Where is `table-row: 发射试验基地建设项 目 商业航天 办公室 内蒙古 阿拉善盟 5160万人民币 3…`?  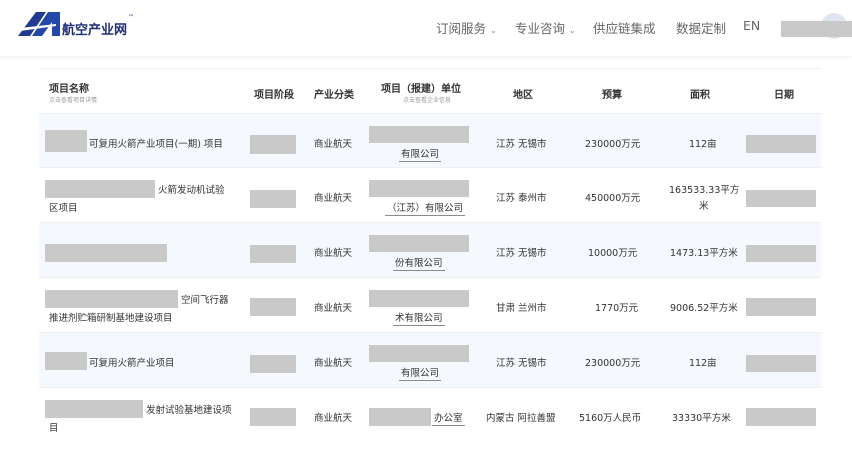 table-row: 发射试验基地建设项 目 商业航天 办公室 内蒙古 阿拉善盟 5160万人民币 3… is located at coordinates (430, 417).